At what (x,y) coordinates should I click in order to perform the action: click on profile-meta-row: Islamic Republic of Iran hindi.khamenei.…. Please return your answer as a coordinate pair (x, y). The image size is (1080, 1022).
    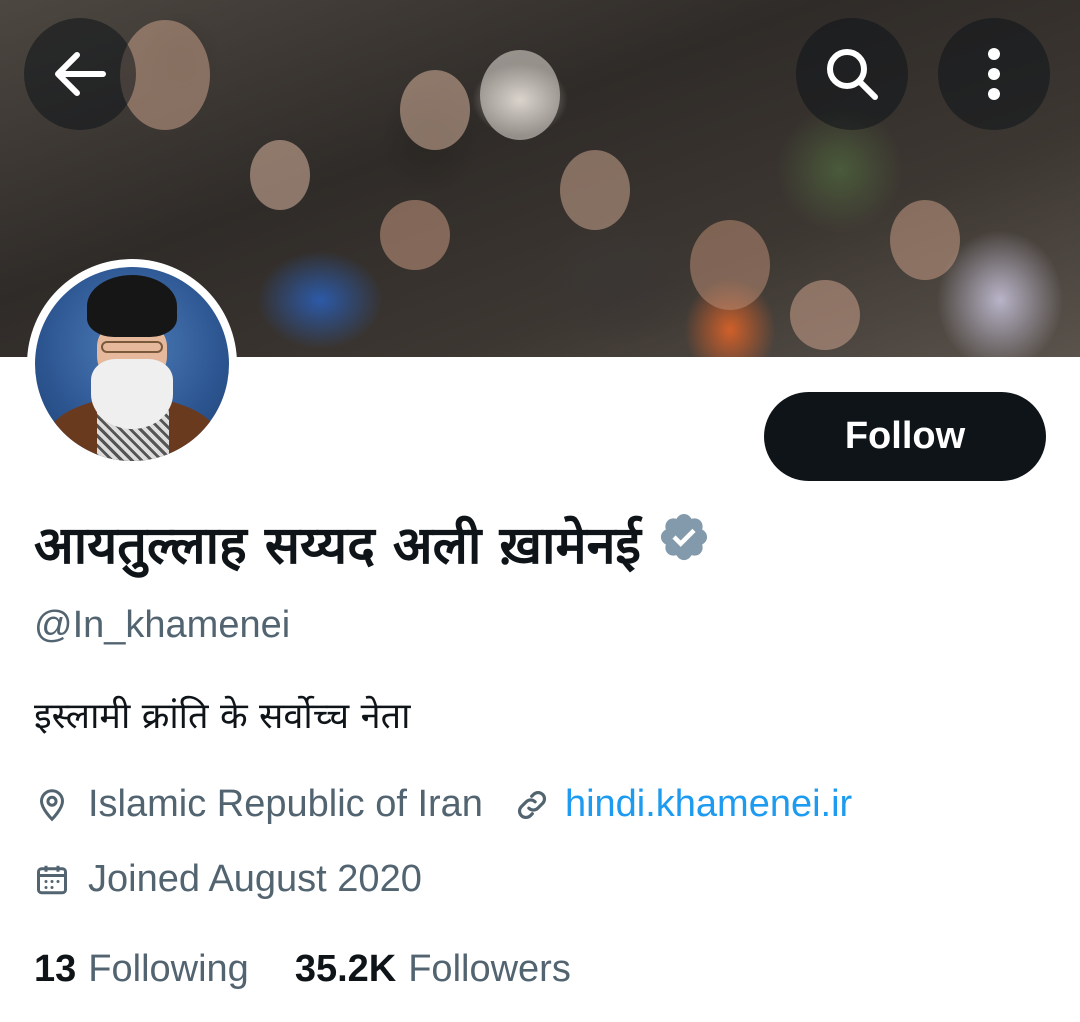
    Looking at the image, I should click on (443, 804).